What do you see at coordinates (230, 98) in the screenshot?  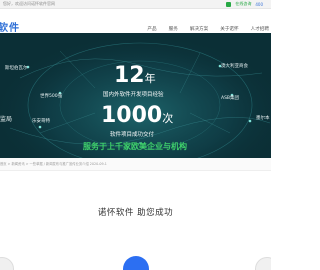 I see `city-label: ASB集团` at bounding box center [230, 98].